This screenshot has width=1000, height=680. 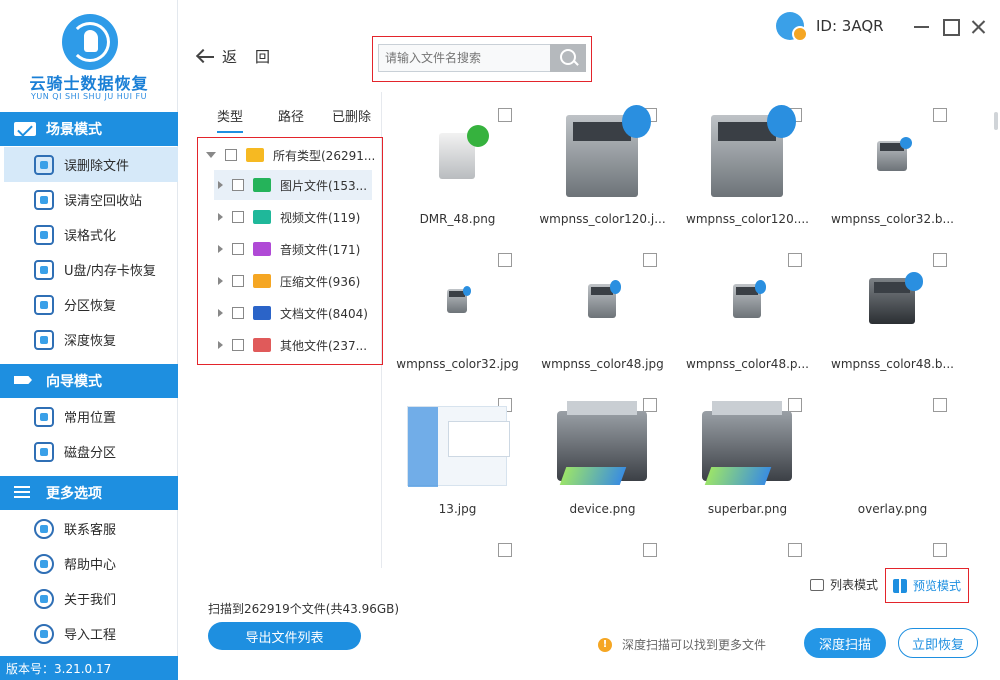 I want to click on sidebar-item-usb: U盘/内存卡恢复, so click(x=89, y=269).